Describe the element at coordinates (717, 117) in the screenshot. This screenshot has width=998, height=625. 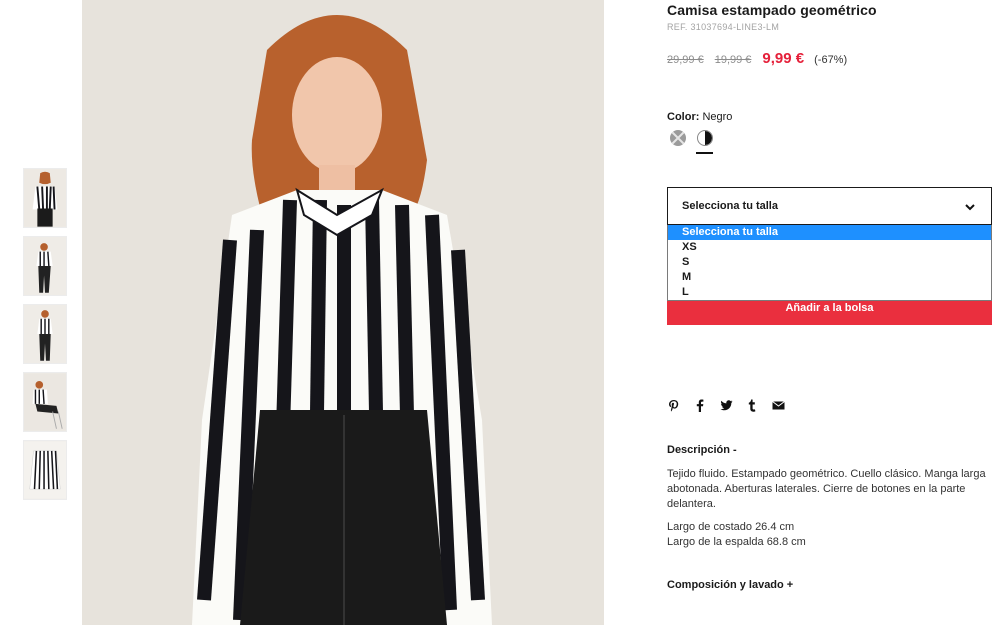
I see `color-value: Negro` at that location.